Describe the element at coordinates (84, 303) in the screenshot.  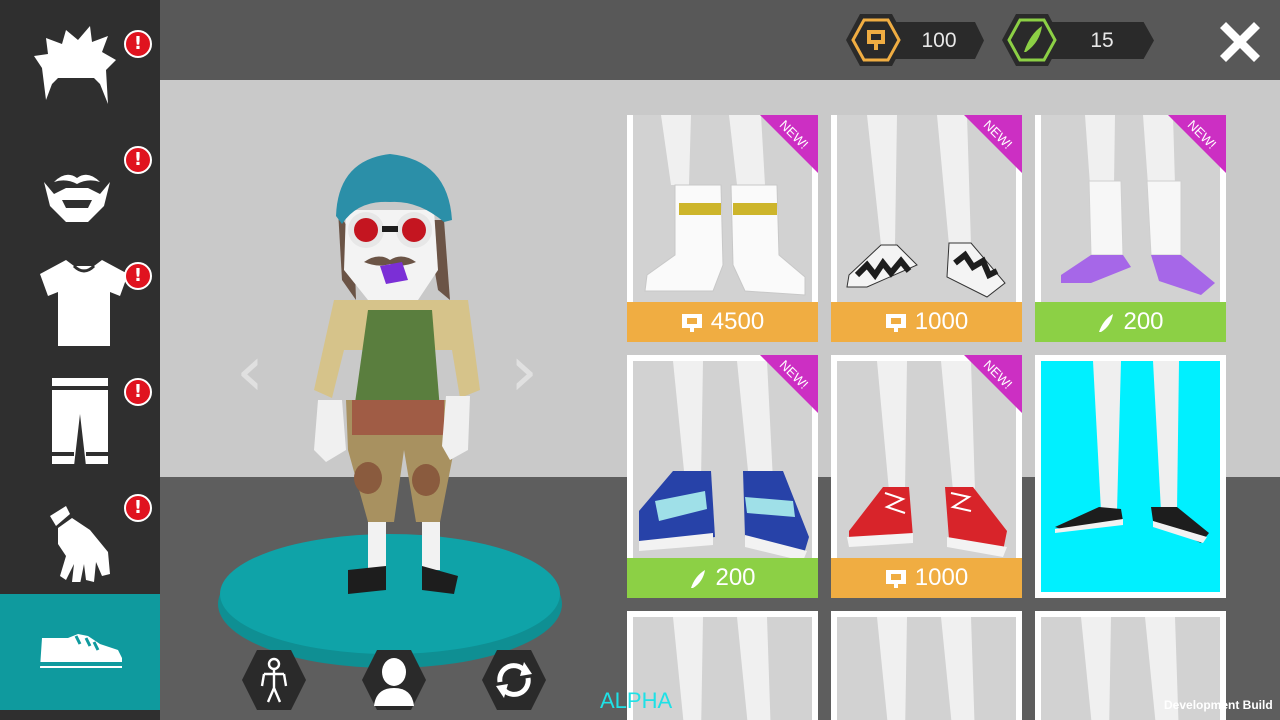
I see `shirt-icon` at that location.